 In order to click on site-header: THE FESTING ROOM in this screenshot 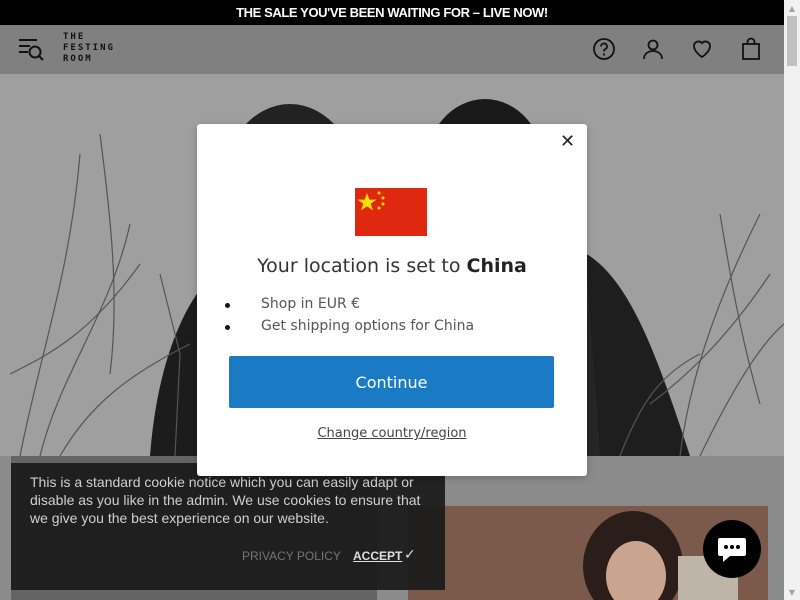, I will do `click(392, 49)`.